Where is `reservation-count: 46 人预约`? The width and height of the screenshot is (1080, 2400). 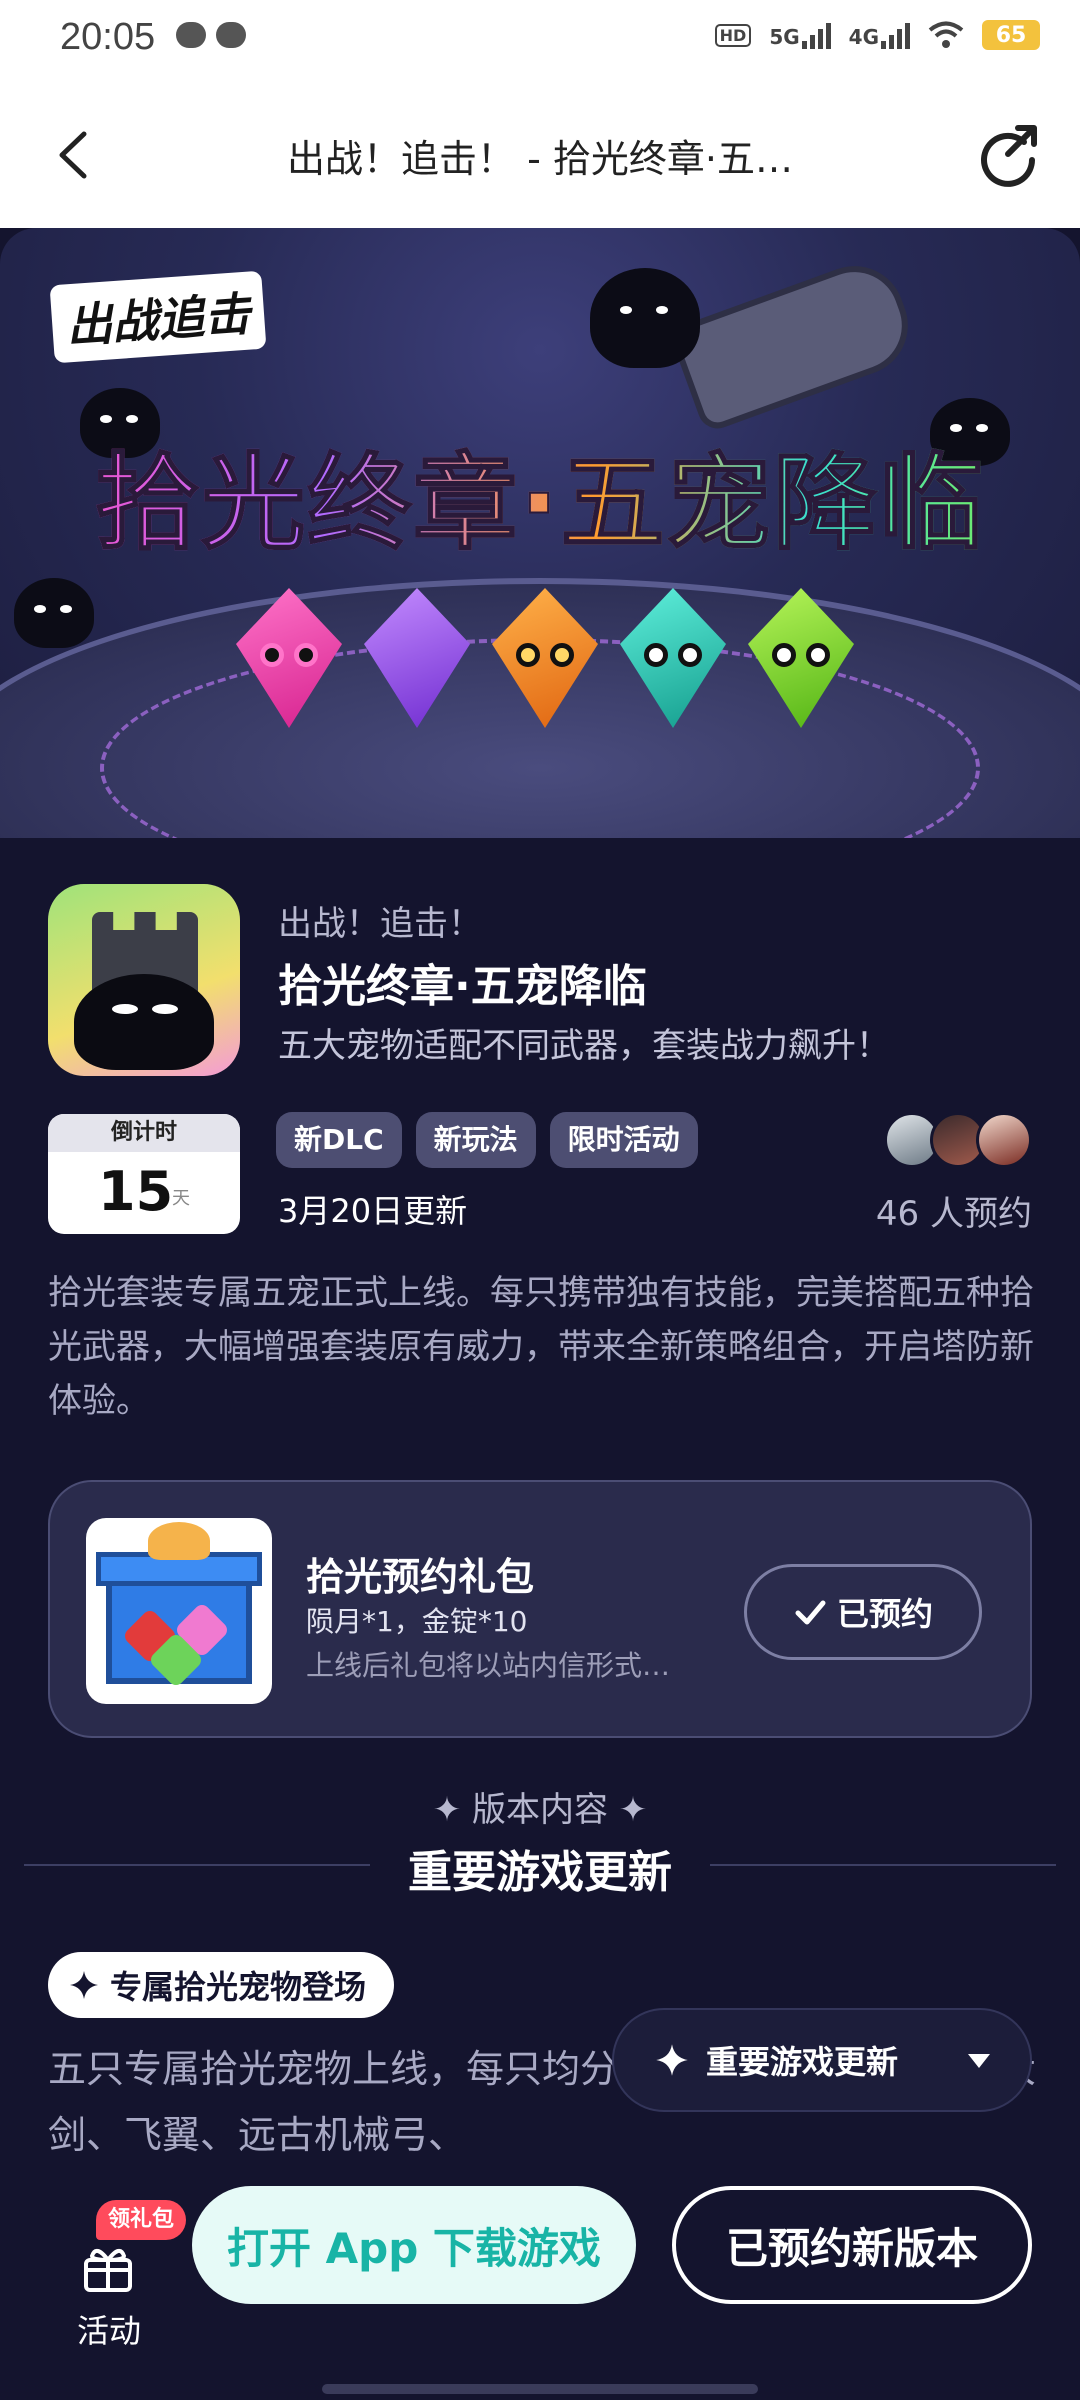 reservation-count: 46 人预约 is located at coordinates (953, 1214).